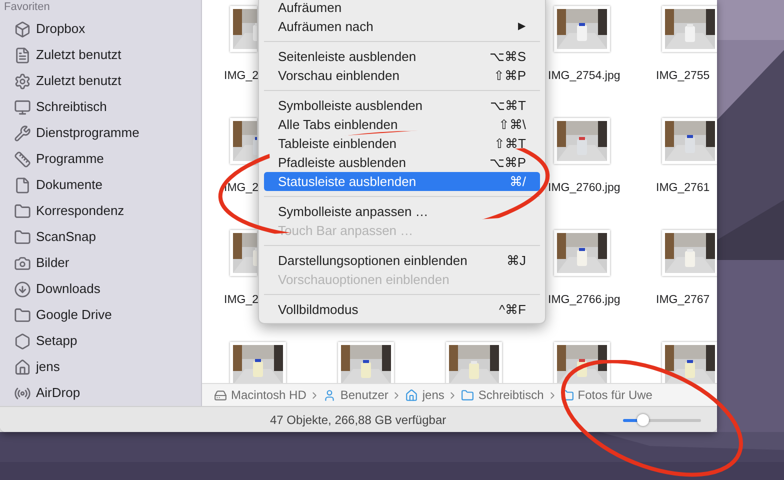 This screenshot has width=784, height=480. I want to click on sidebar-item: Schreibtisch, so click(102, 107).